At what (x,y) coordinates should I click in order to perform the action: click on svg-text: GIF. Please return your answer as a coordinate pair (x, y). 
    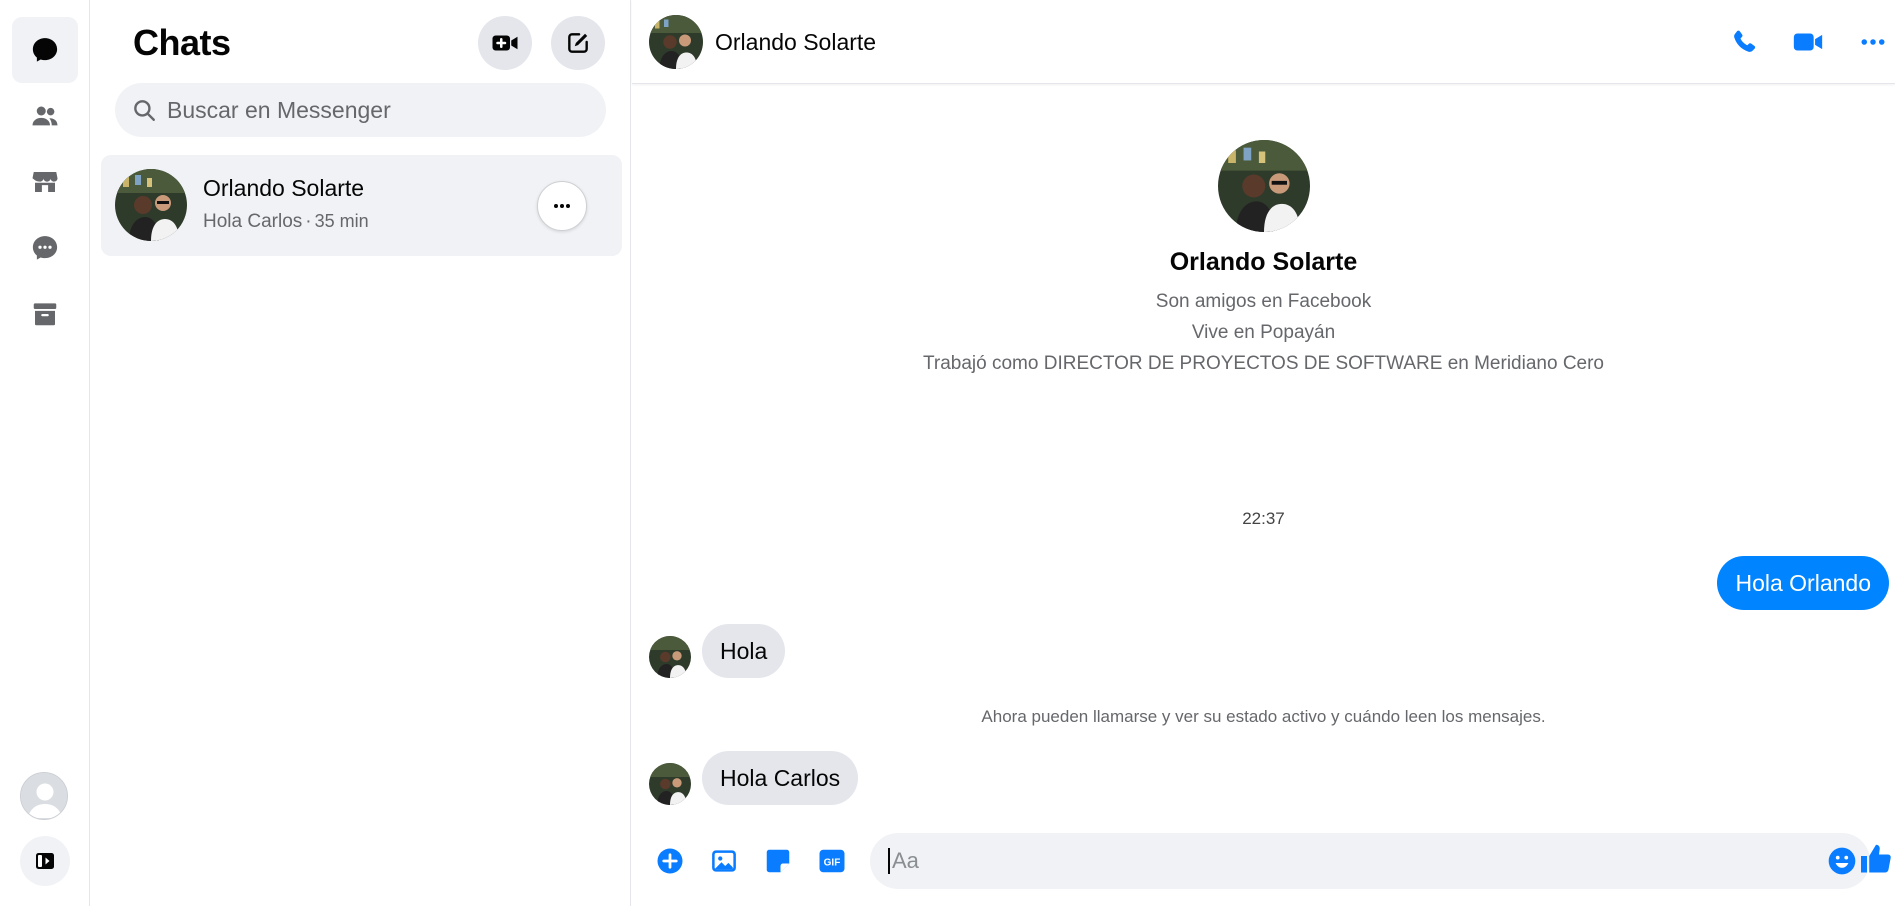
    Looking at the image, I should click on (832, 862).